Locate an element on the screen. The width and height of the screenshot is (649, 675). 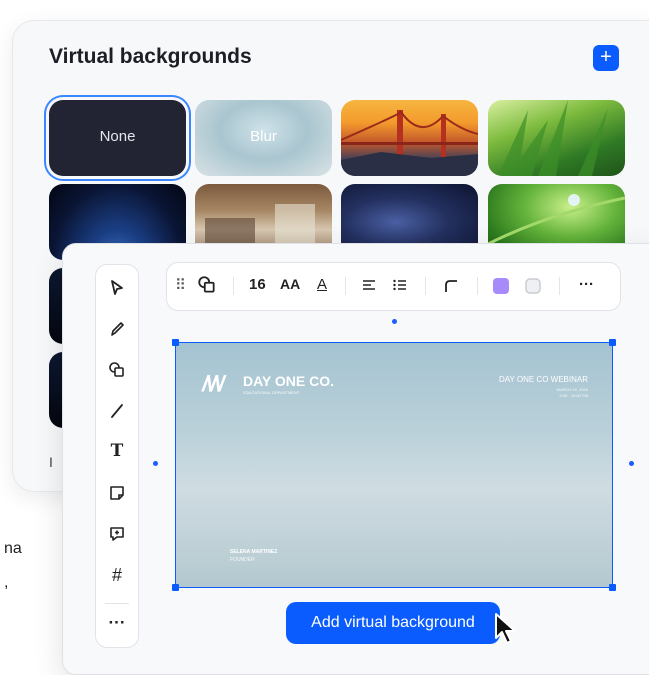
speaker-role: FOUNDER is located at coordinates (242, 560).